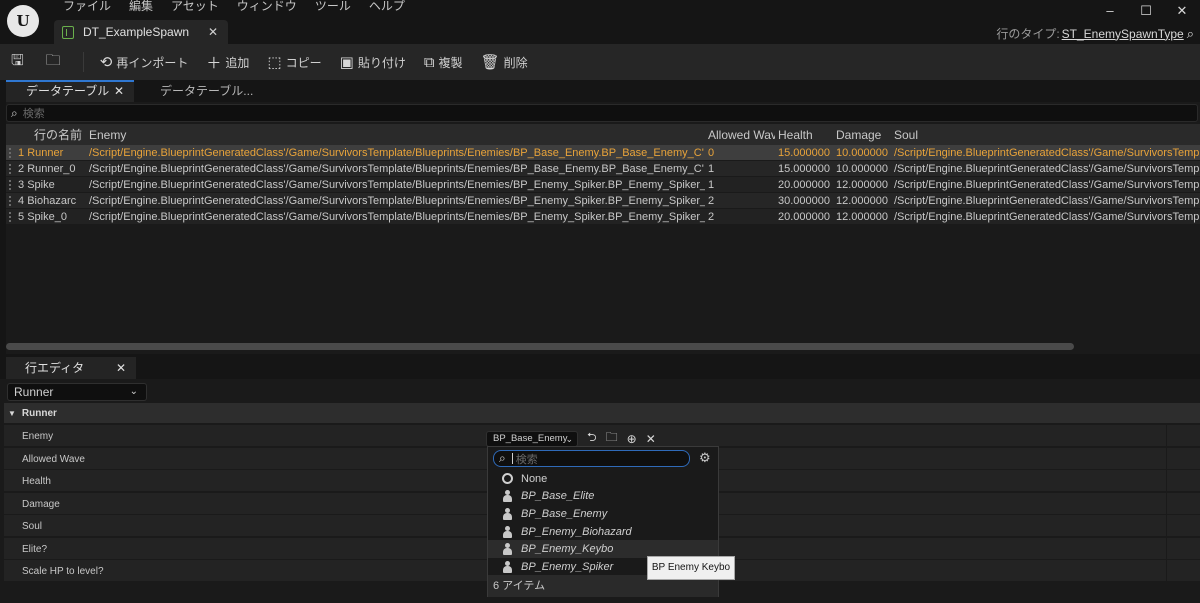 The height and width of the screenshot is (603, 1200). I want to click on row-index: 1, so click(21, 152).